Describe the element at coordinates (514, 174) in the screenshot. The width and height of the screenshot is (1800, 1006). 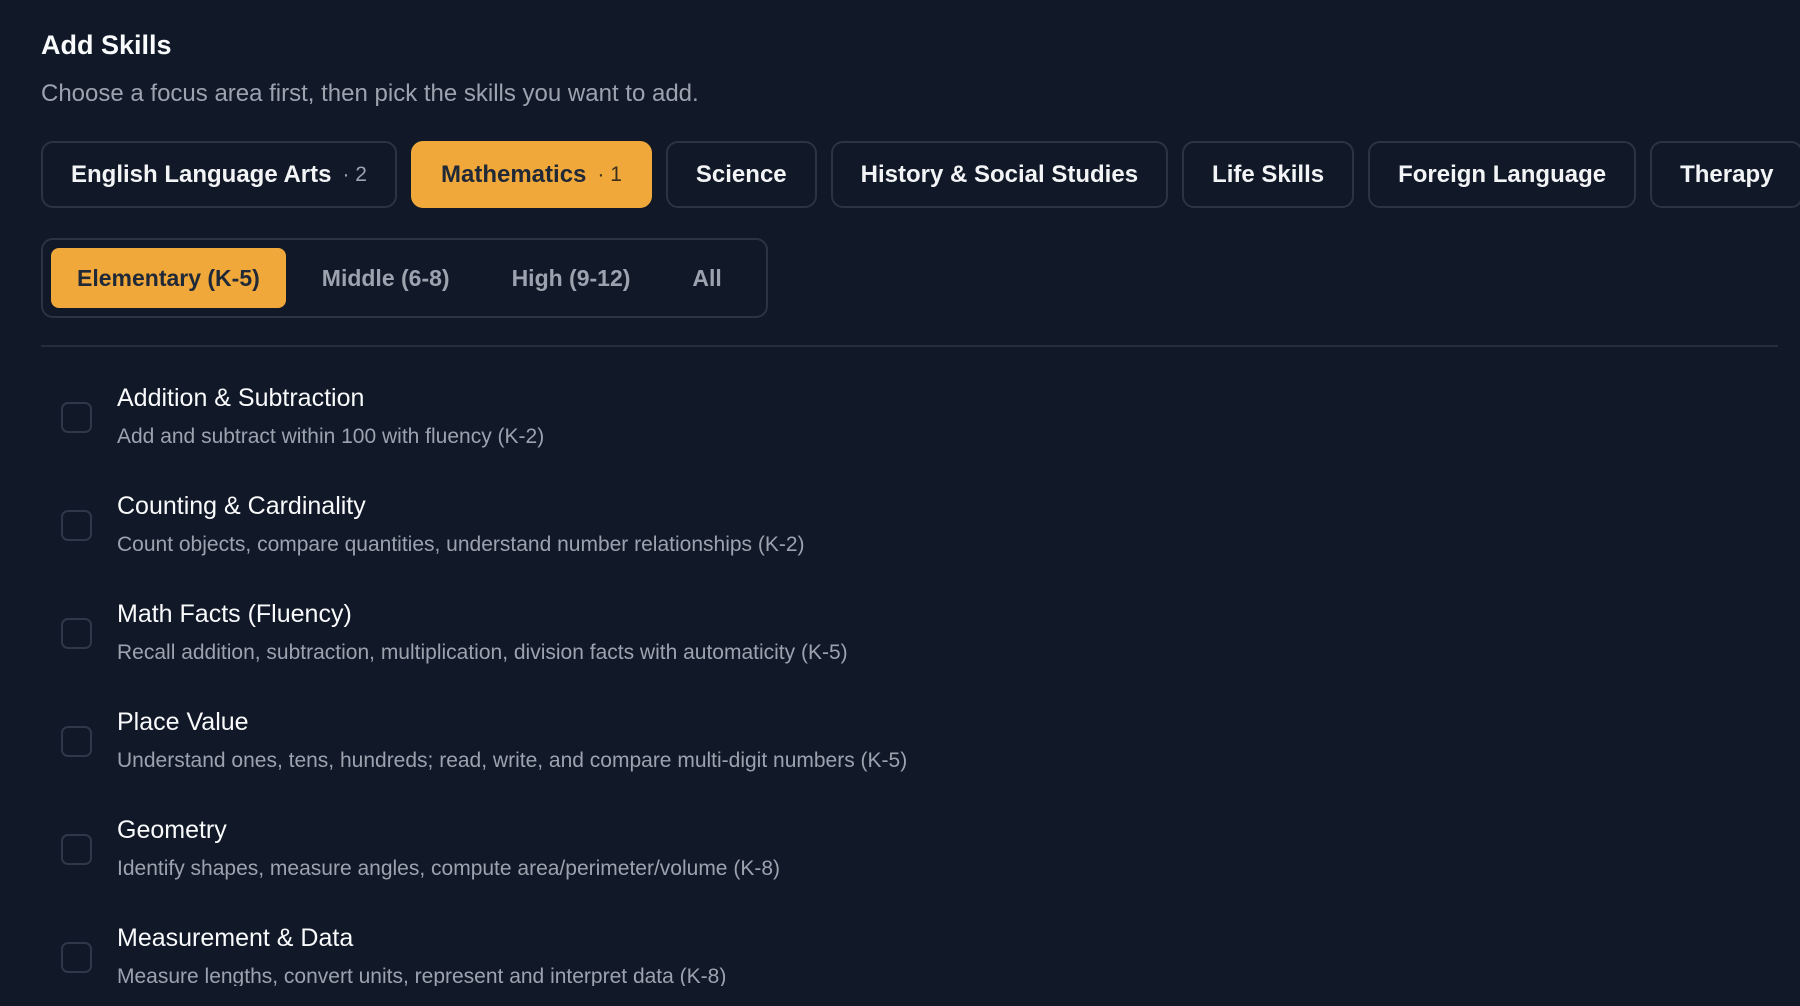
I see `tab-label: Mathematics` at that location.